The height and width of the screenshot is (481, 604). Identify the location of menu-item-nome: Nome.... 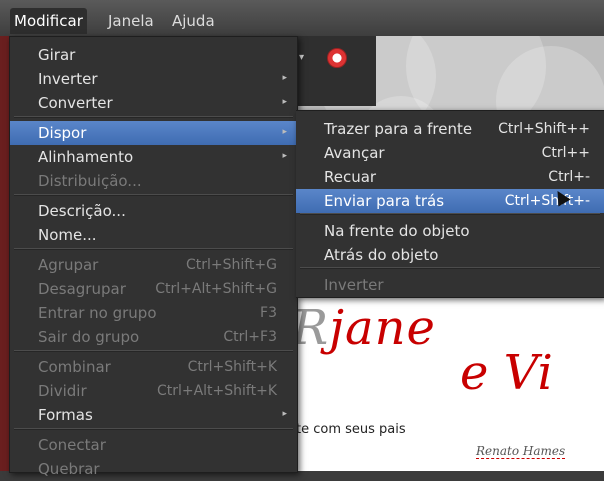
(153, 235).